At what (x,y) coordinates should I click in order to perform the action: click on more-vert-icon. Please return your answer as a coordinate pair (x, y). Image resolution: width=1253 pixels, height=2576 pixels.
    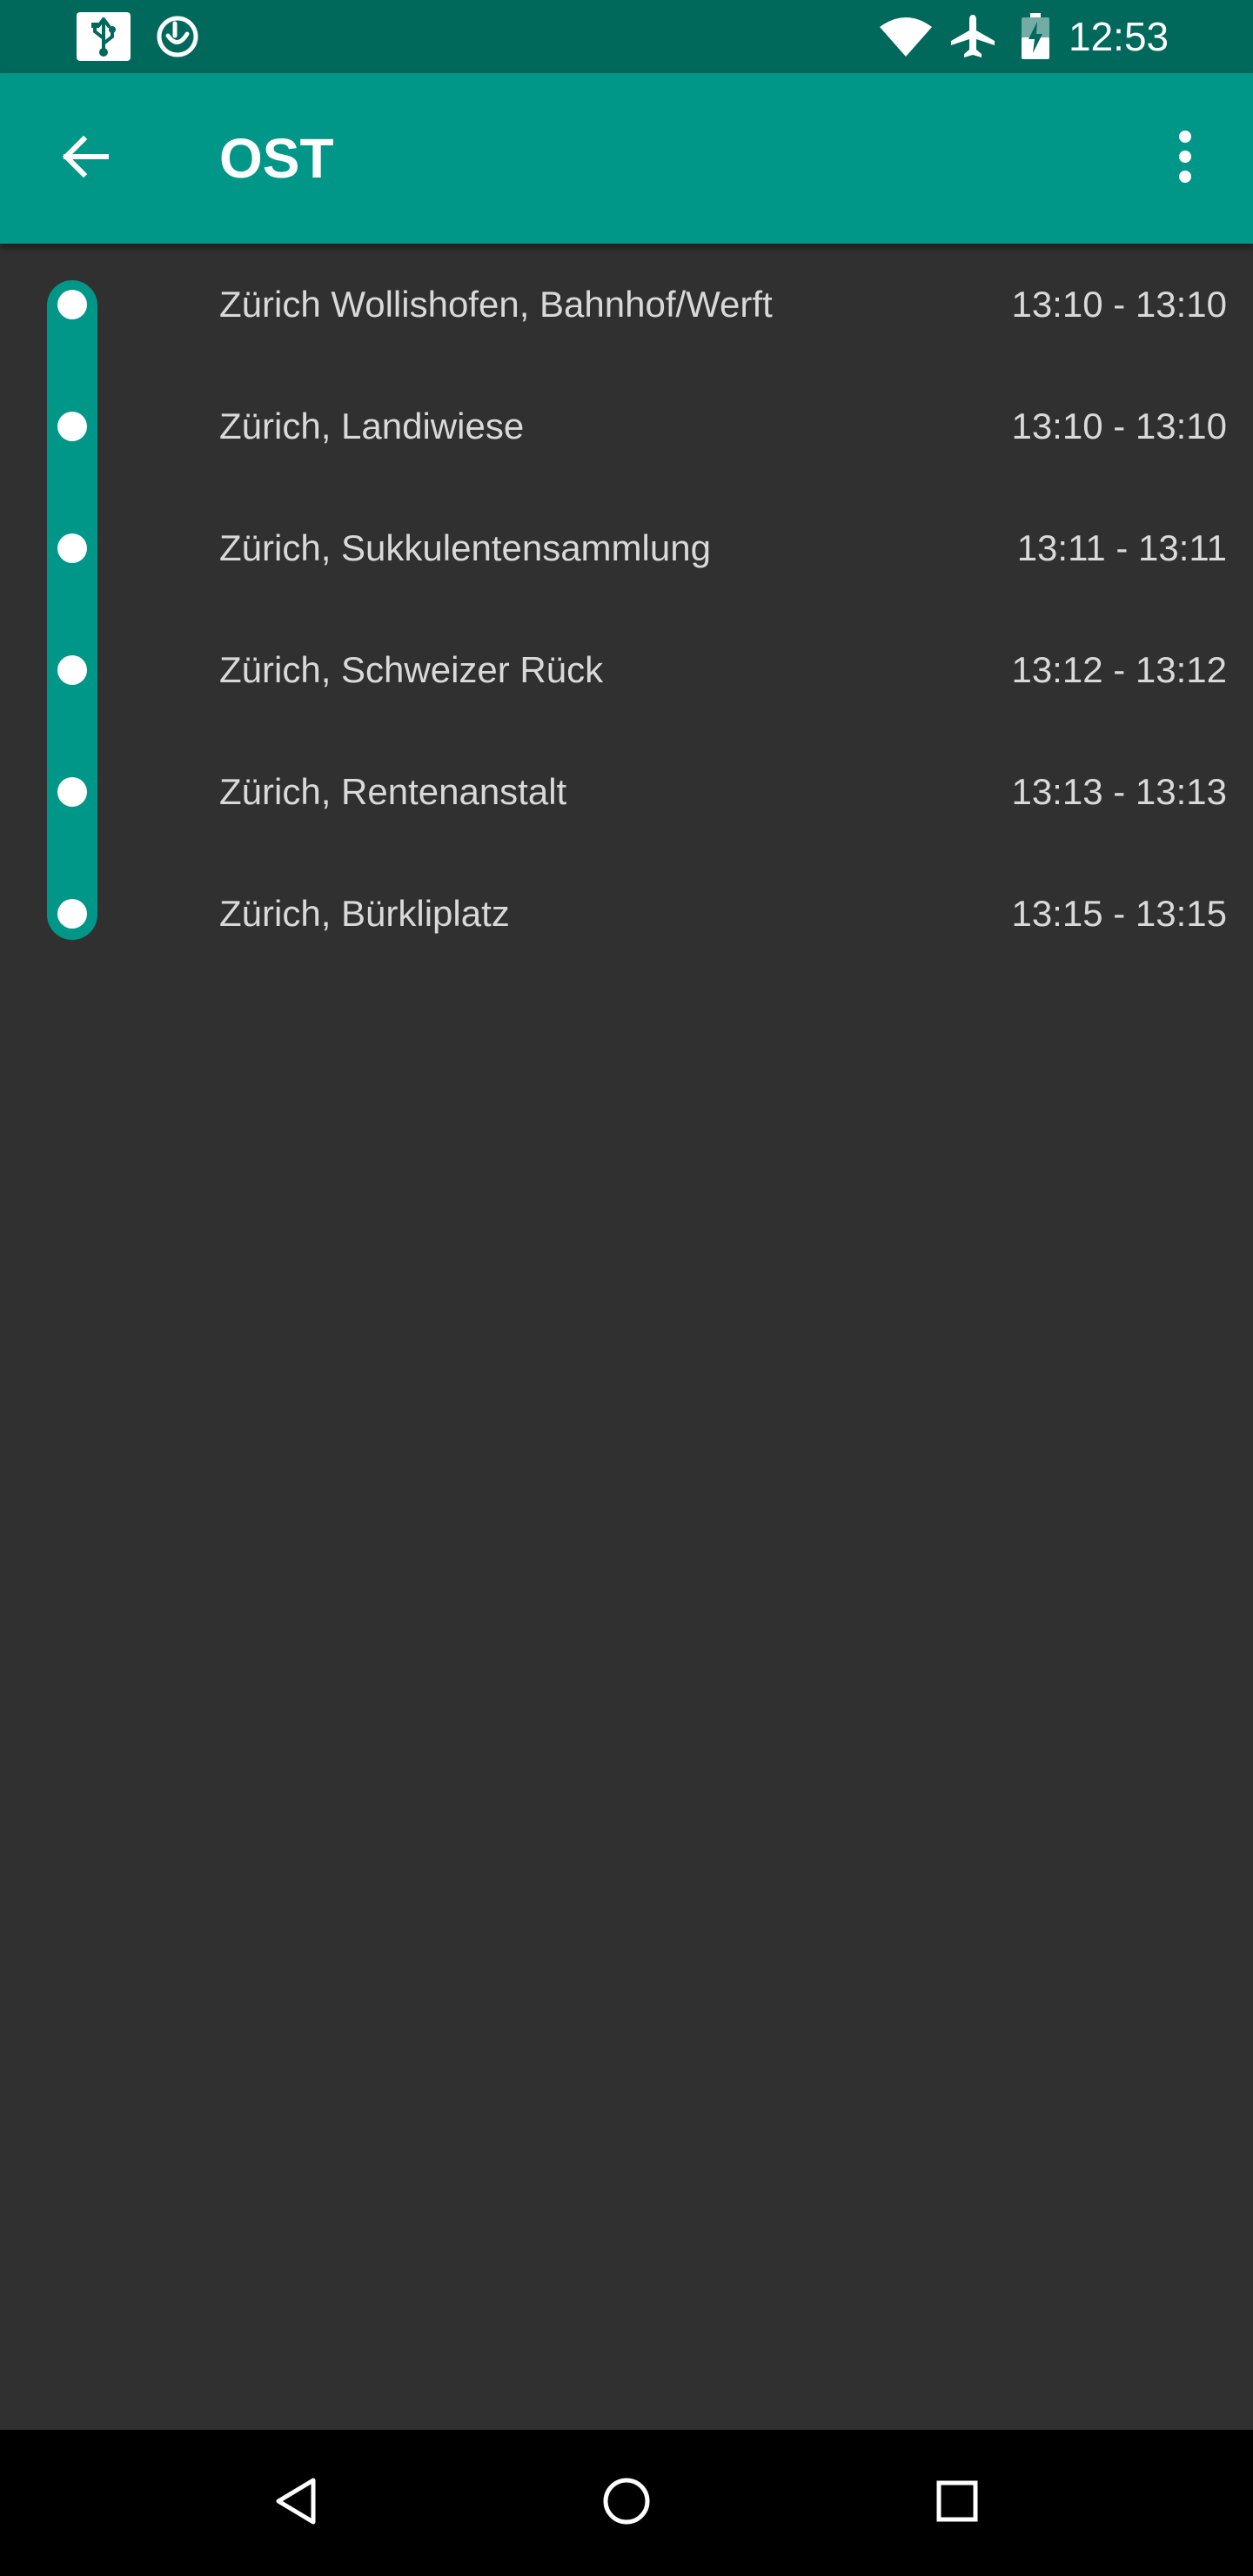
    Looking at the image, I should click on (1185, 159).